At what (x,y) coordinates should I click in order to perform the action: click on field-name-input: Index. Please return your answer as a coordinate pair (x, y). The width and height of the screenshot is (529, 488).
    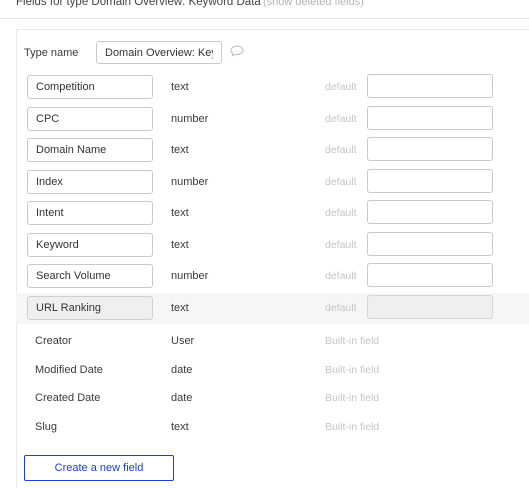
    Looking at the image, I should click on (90, 182).